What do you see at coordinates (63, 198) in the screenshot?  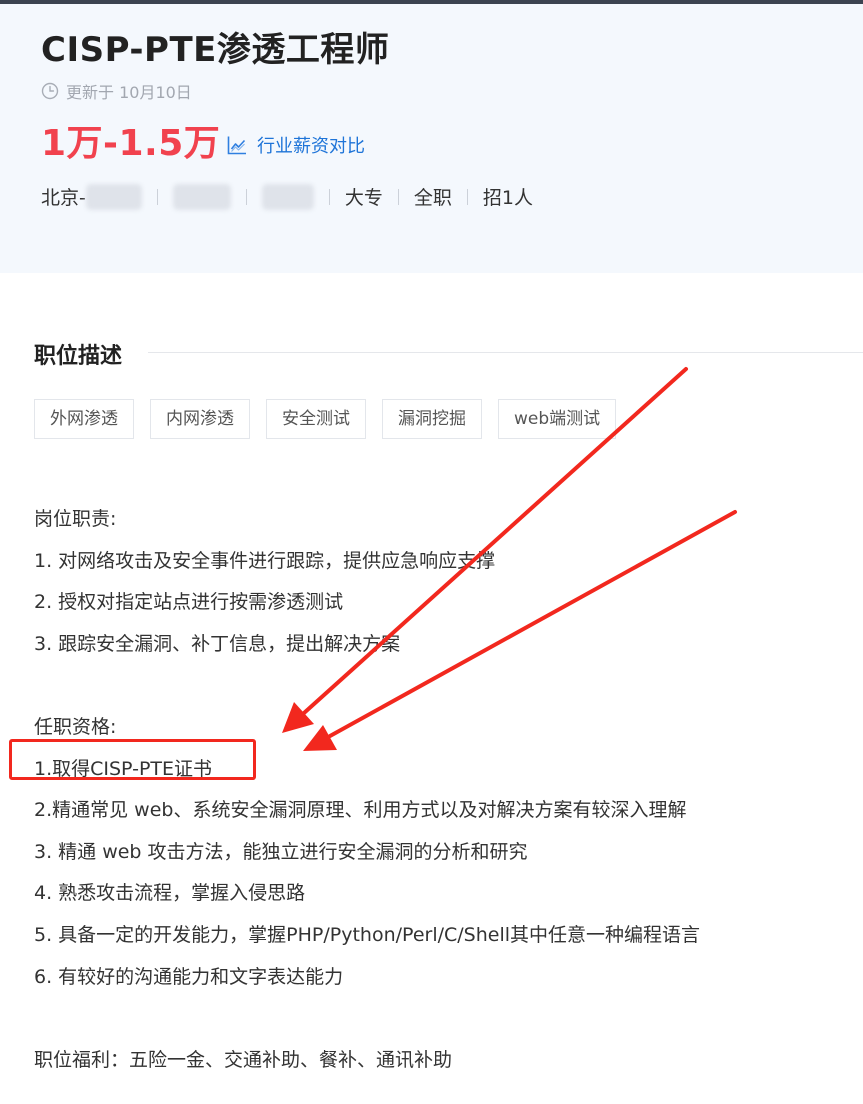 I see `meta-location: 北京-` at bounding box center [63, 198].